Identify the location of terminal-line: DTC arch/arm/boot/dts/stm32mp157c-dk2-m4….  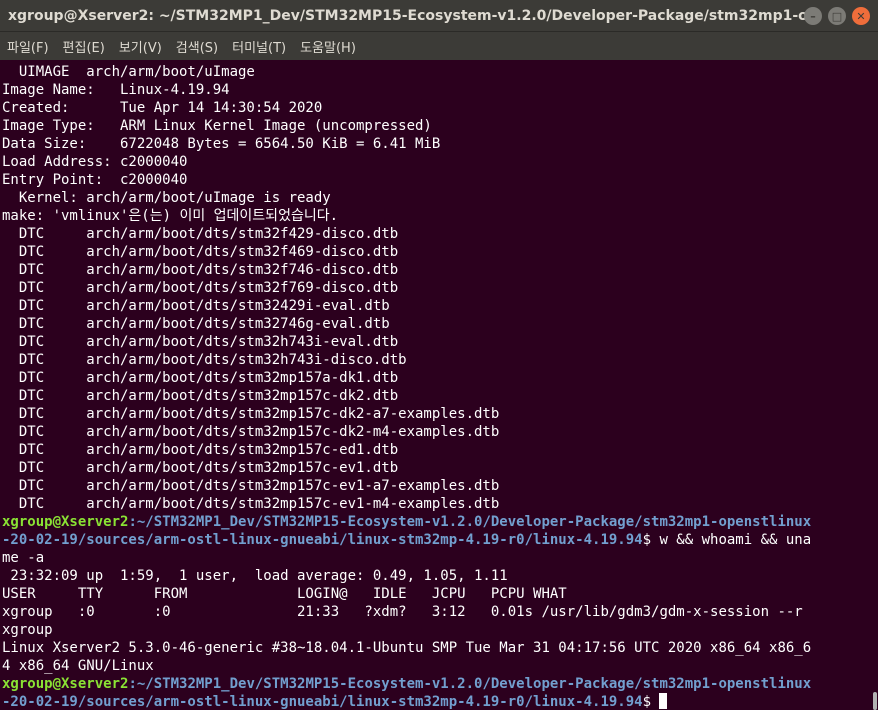
(251, 432).